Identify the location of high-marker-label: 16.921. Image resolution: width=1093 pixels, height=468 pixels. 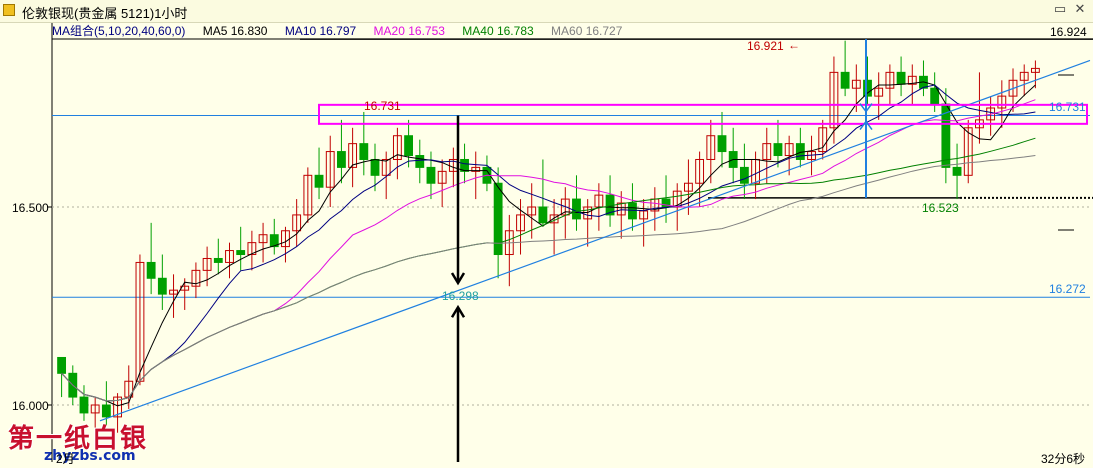
(765, 46).